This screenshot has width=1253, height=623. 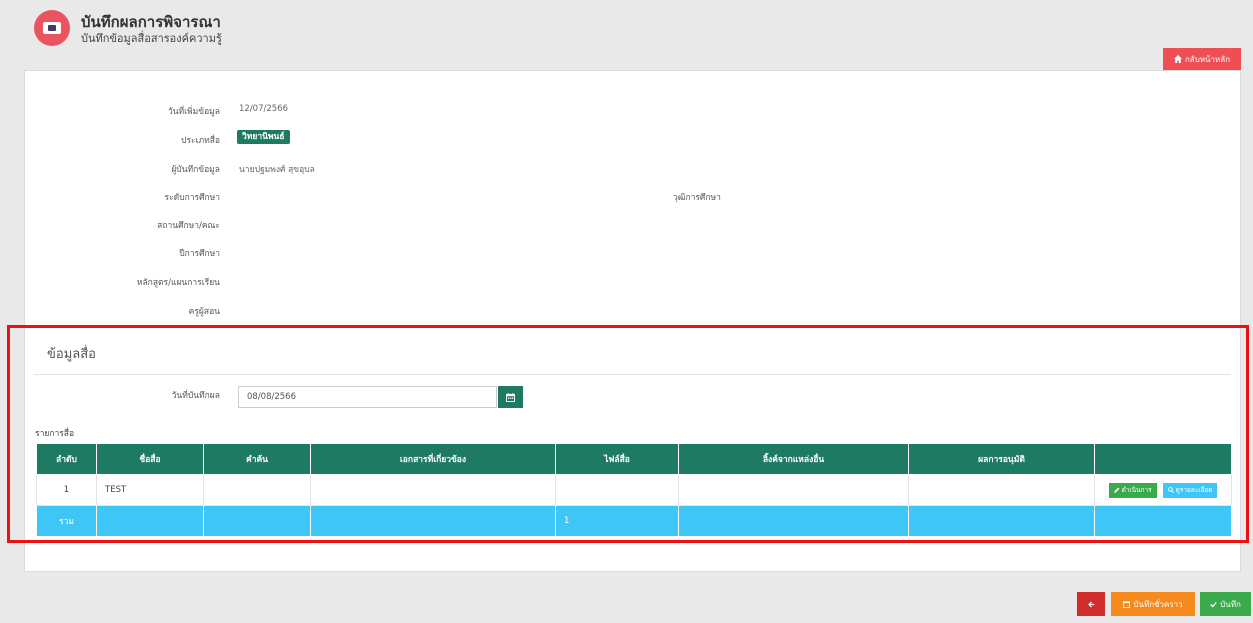 What do you see at coordinates (793, 521) in the screenshot?
I see `total-cell-link` at bounding box center [793, 521].